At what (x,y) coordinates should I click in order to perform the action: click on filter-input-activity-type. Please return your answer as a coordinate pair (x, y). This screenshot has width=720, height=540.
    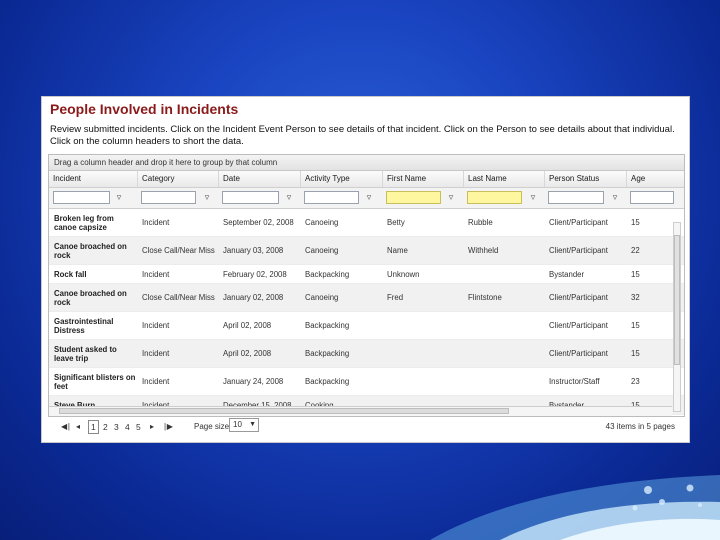
    Looking at the image, I should click on (331, 197).